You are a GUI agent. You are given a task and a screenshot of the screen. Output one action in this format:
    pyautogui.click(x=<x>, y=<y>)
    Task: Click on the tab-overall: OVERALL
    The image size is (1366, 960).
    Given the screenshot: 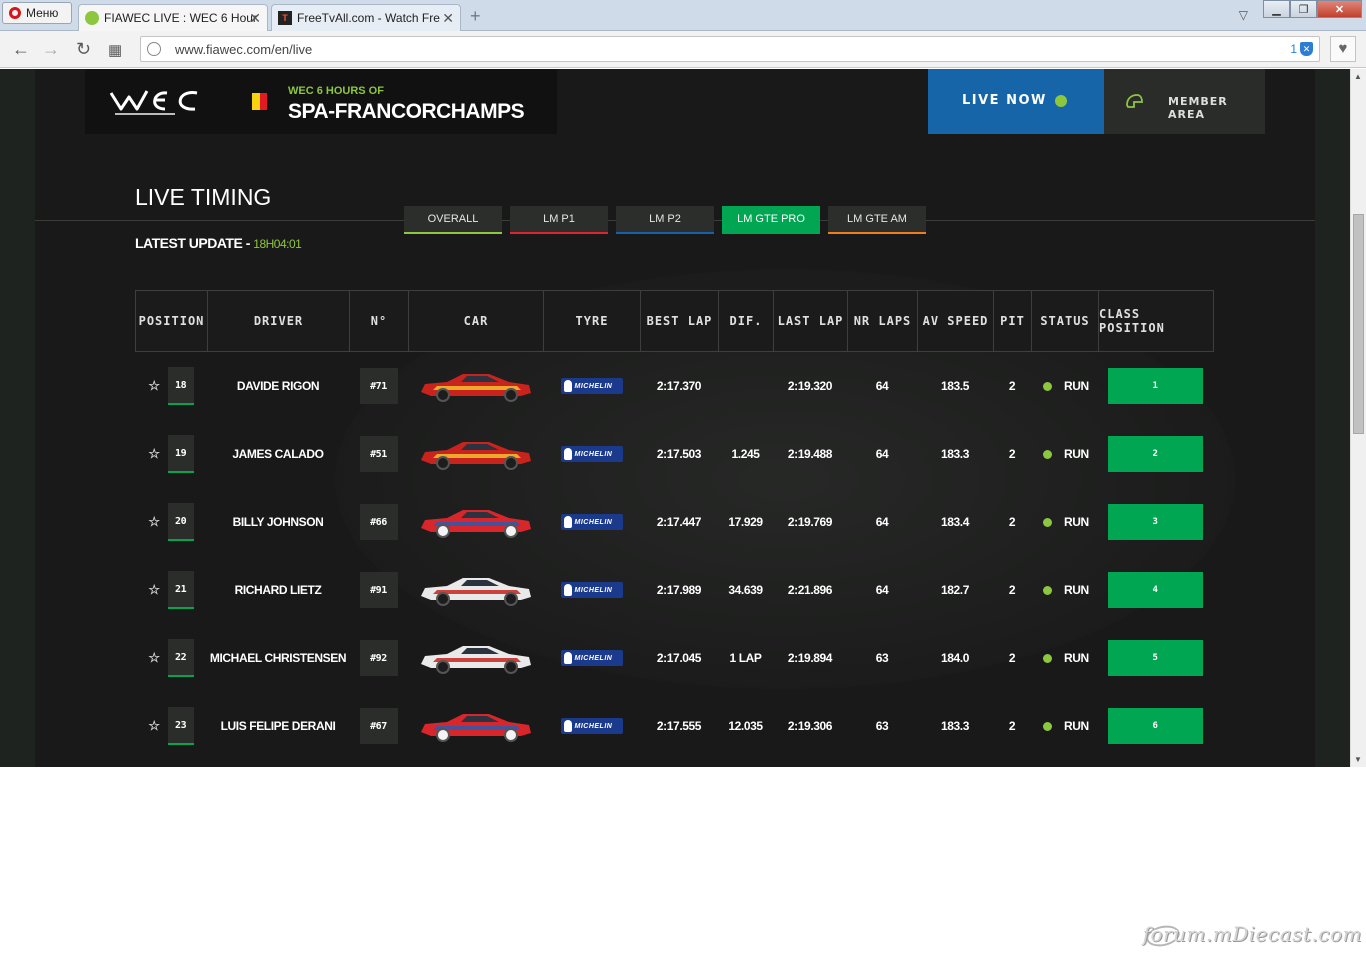 What is the action you would take?
    pyautogui.click(x=453, y=220)
    